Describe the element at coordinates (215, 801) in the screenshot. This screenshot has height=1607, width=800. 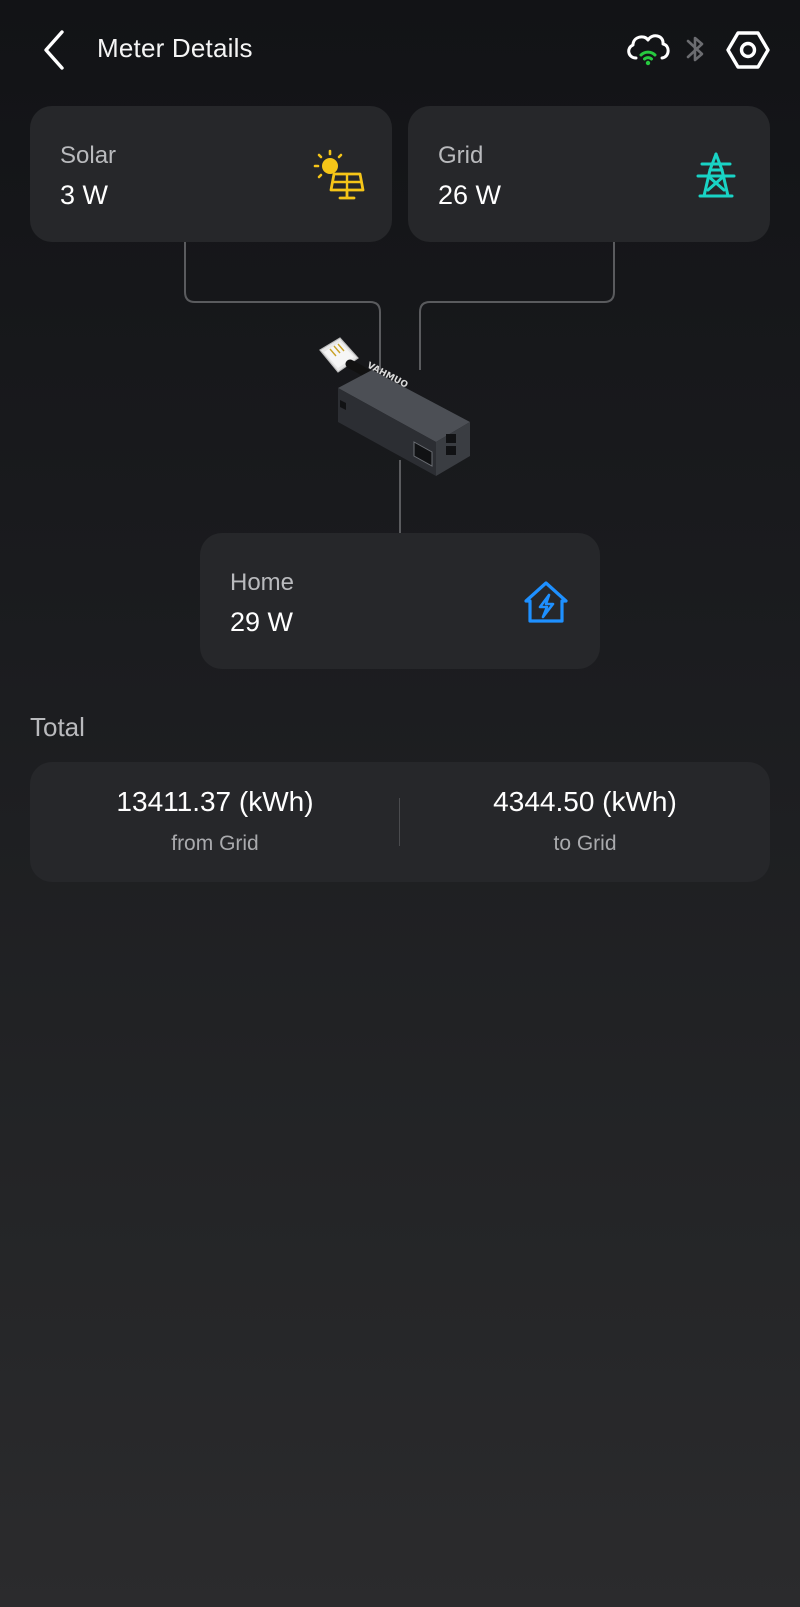
I see `from-grid-value: 13411.37 (kWh)` at that location.